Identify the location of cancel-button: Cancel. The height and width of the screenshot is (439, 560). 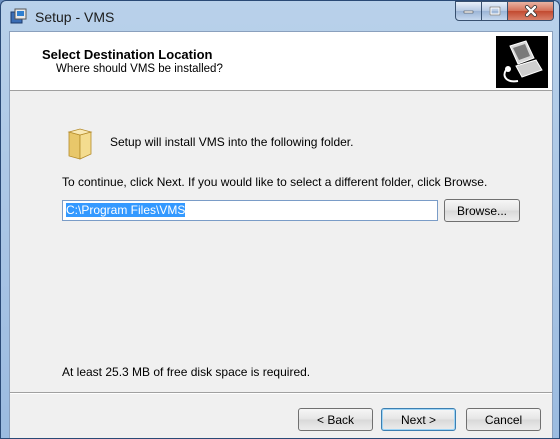
(503, 419).